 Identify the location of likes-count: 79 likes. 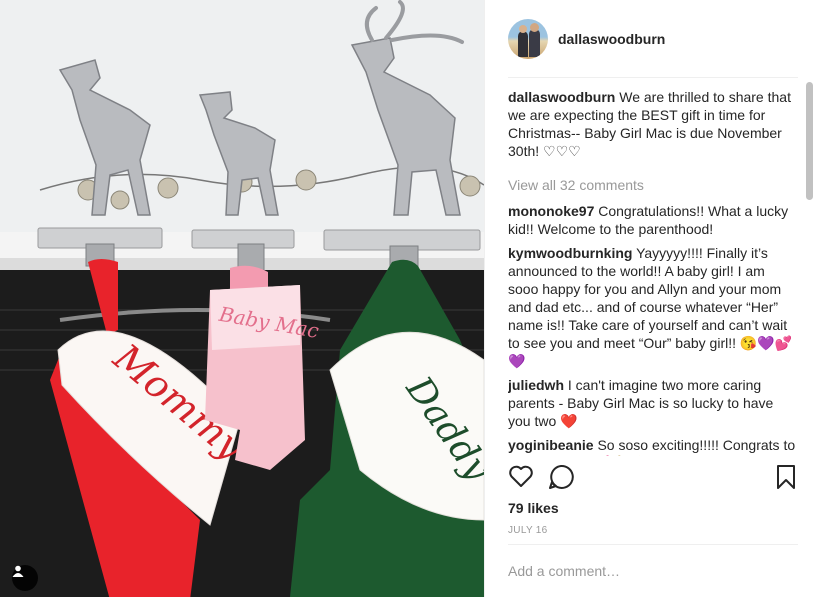
(533, 508).